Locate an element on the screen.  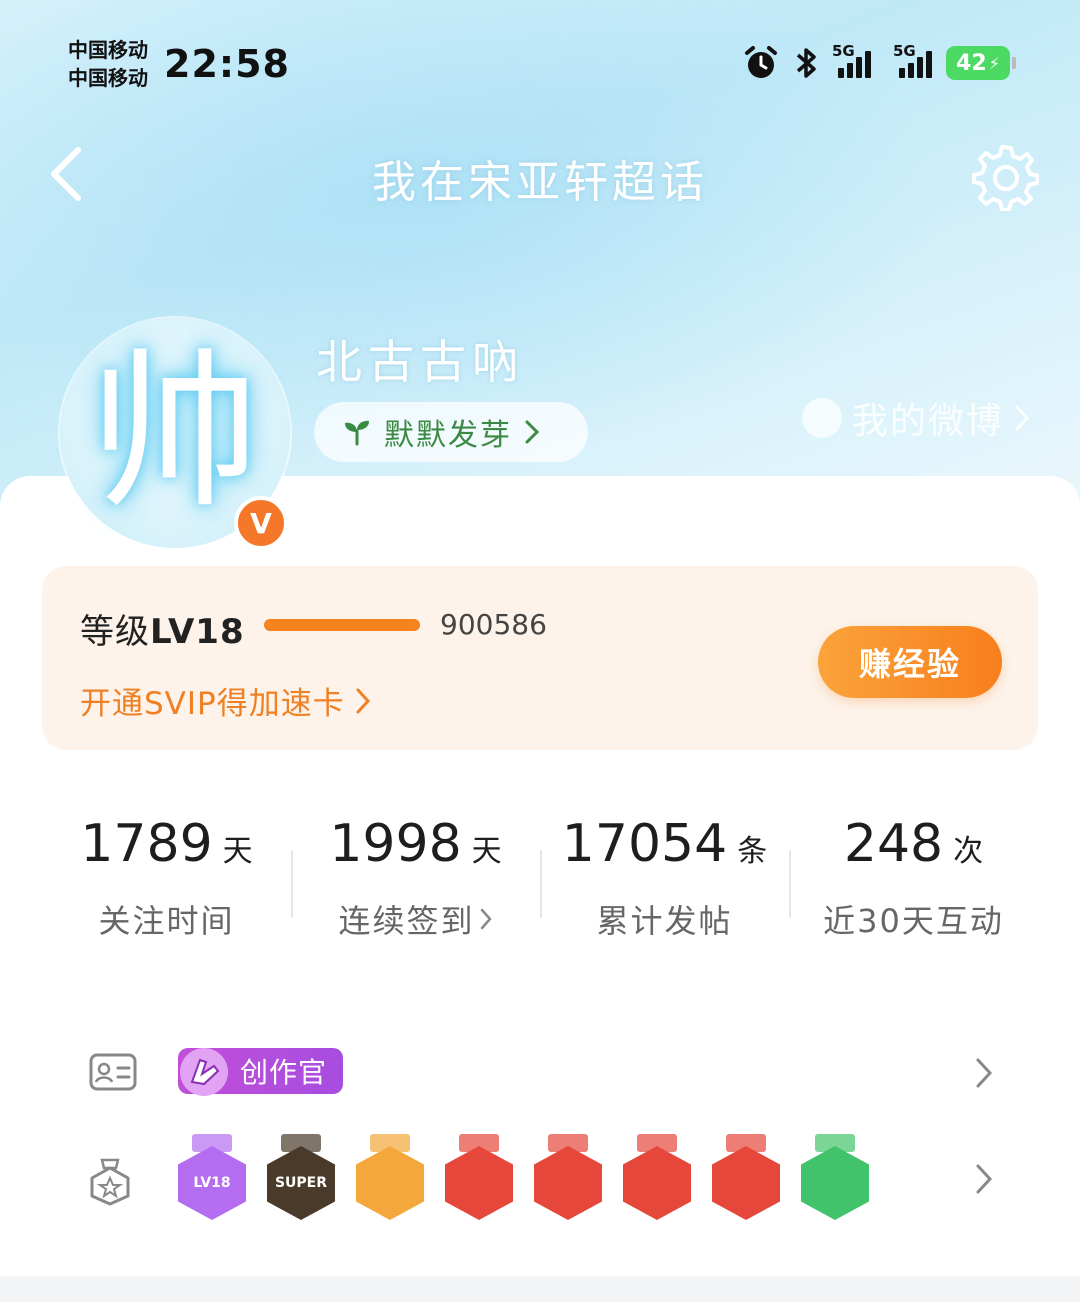
stat-checkin-streak: 1998 天 连续签到 is located at coordinates (415, 874).